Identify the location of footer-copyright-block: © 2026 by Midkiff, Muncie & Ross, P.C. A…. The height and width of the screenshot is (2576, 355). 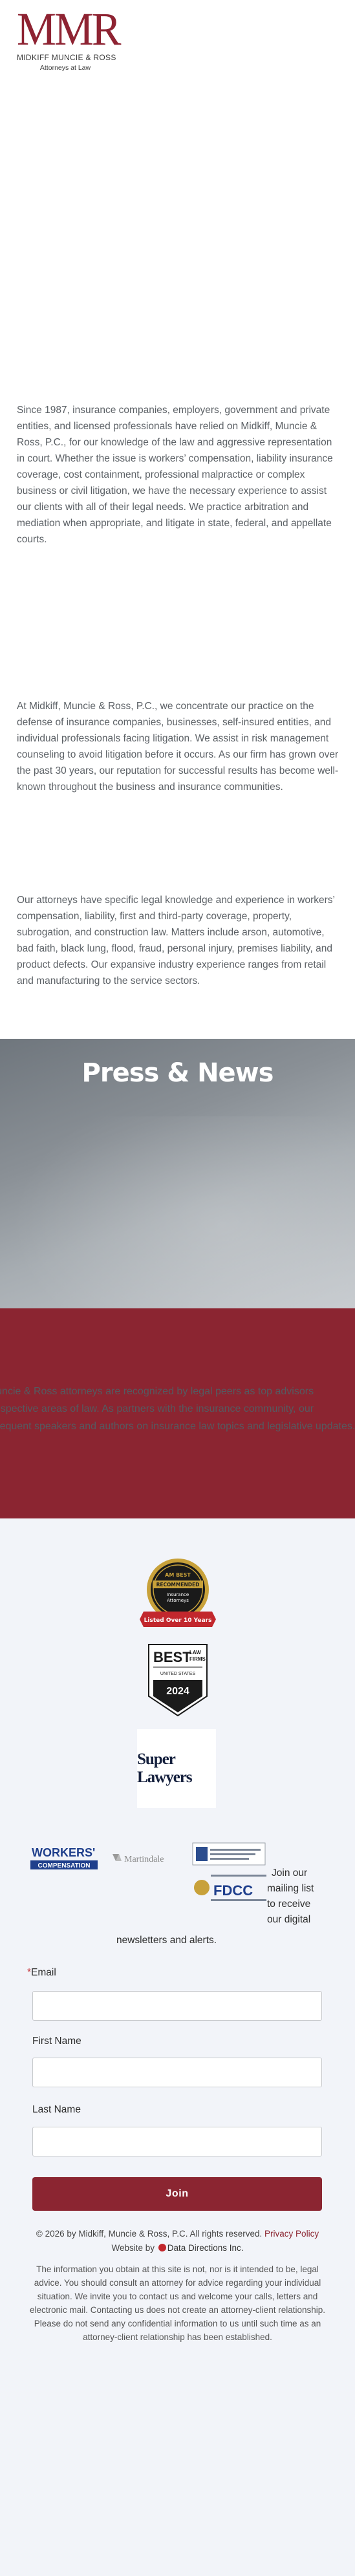
(177, 2241).